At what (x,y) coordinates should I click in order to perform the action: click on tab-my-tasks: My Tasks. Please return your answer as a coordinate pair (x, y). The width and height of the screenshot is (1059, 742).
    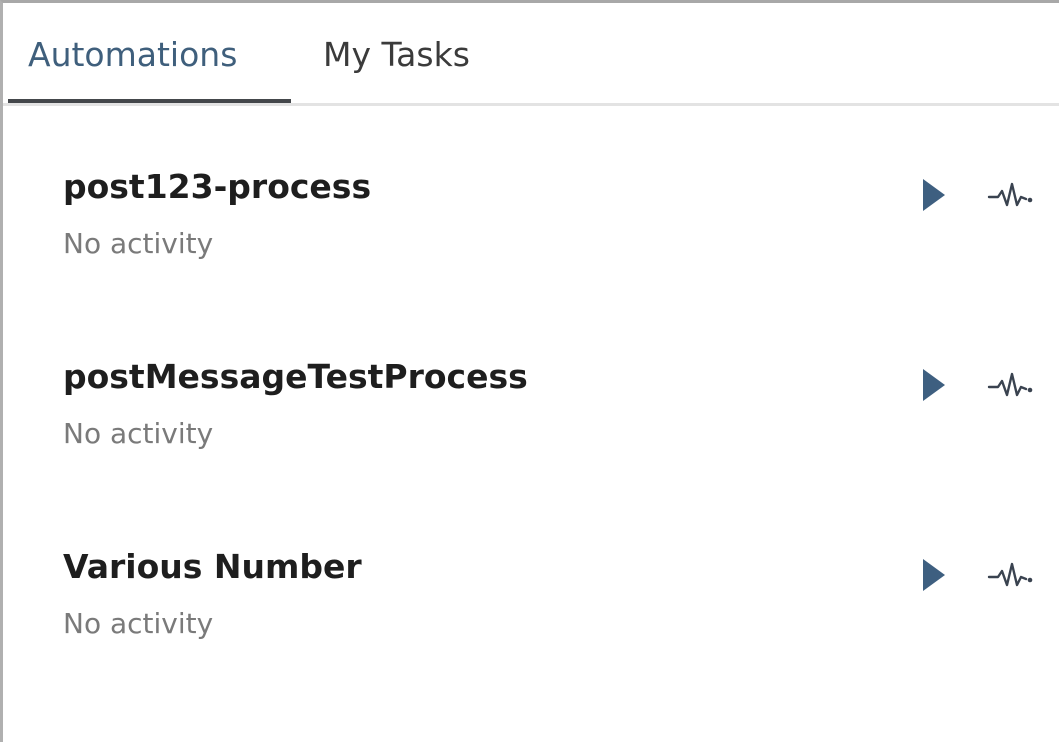
    Looking at the image, I should click on (396, 55).